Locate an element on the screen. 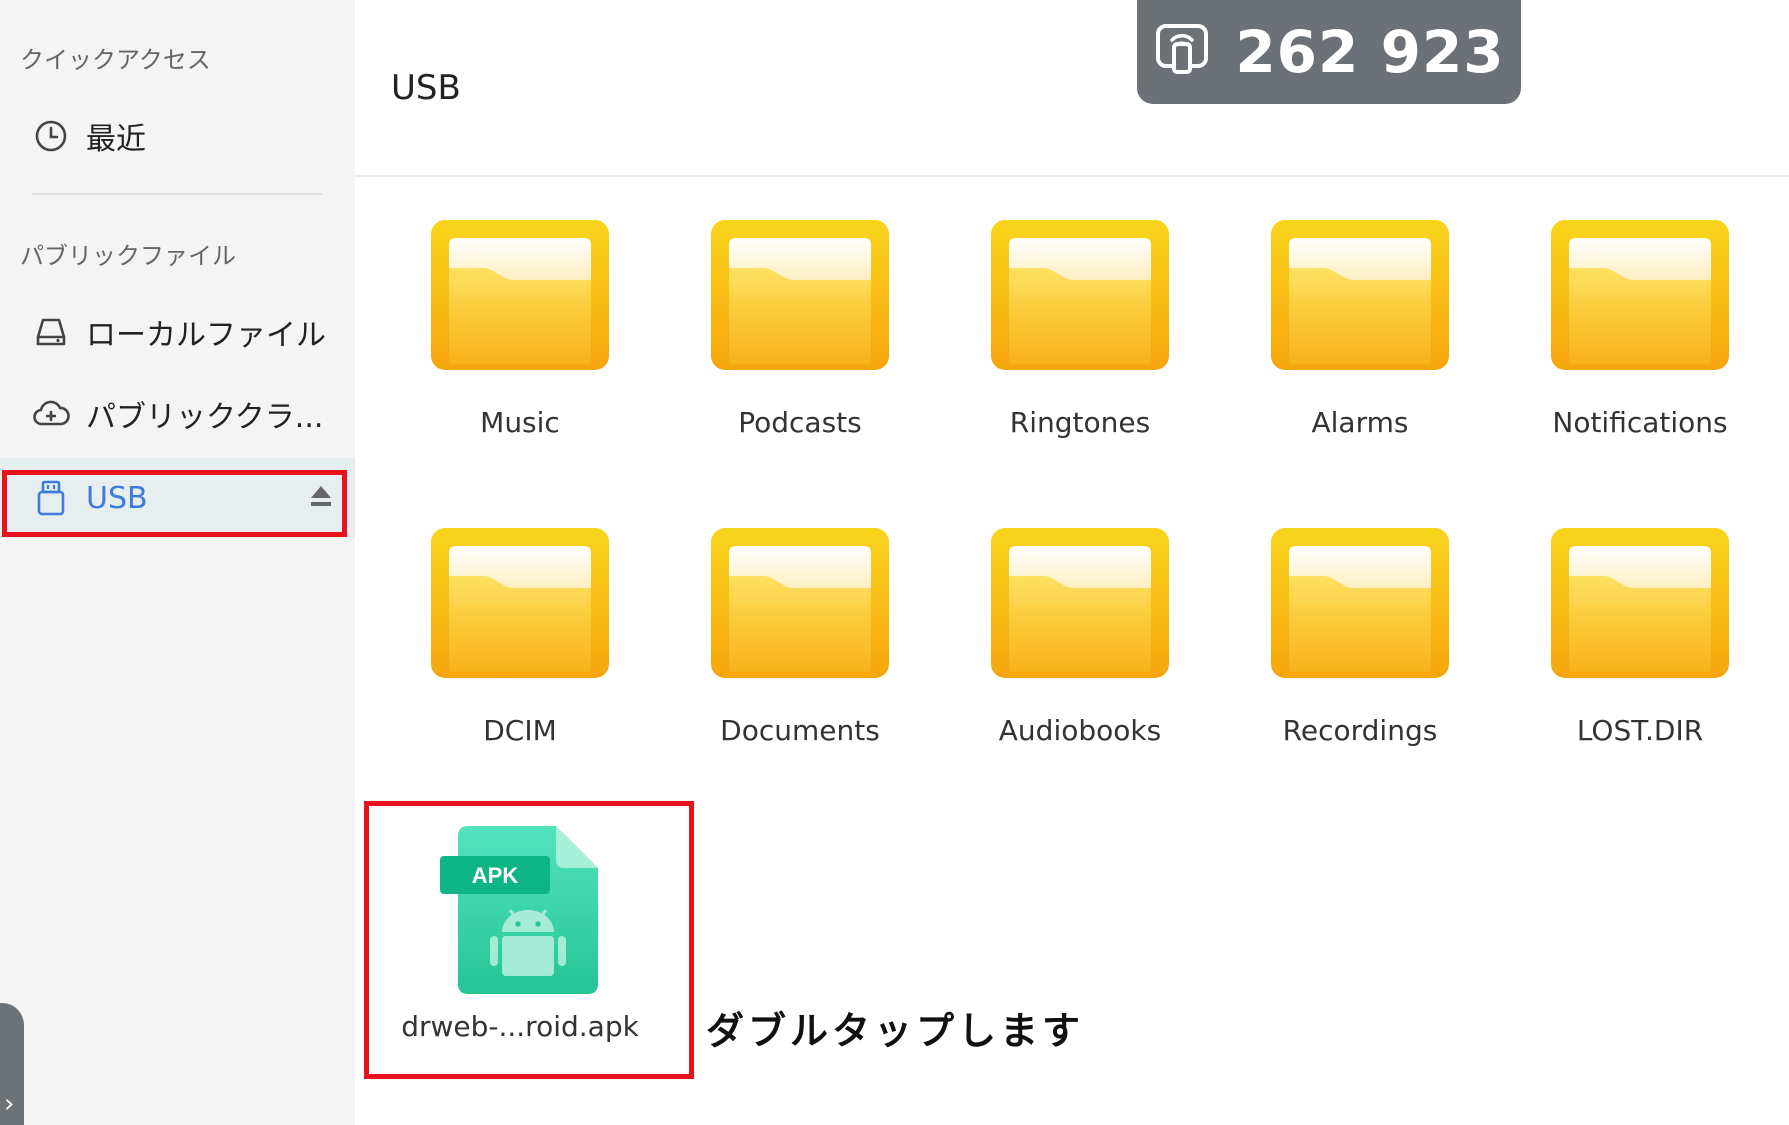  folder-tile: Audiobooks is located at coordinates (1080, 637).